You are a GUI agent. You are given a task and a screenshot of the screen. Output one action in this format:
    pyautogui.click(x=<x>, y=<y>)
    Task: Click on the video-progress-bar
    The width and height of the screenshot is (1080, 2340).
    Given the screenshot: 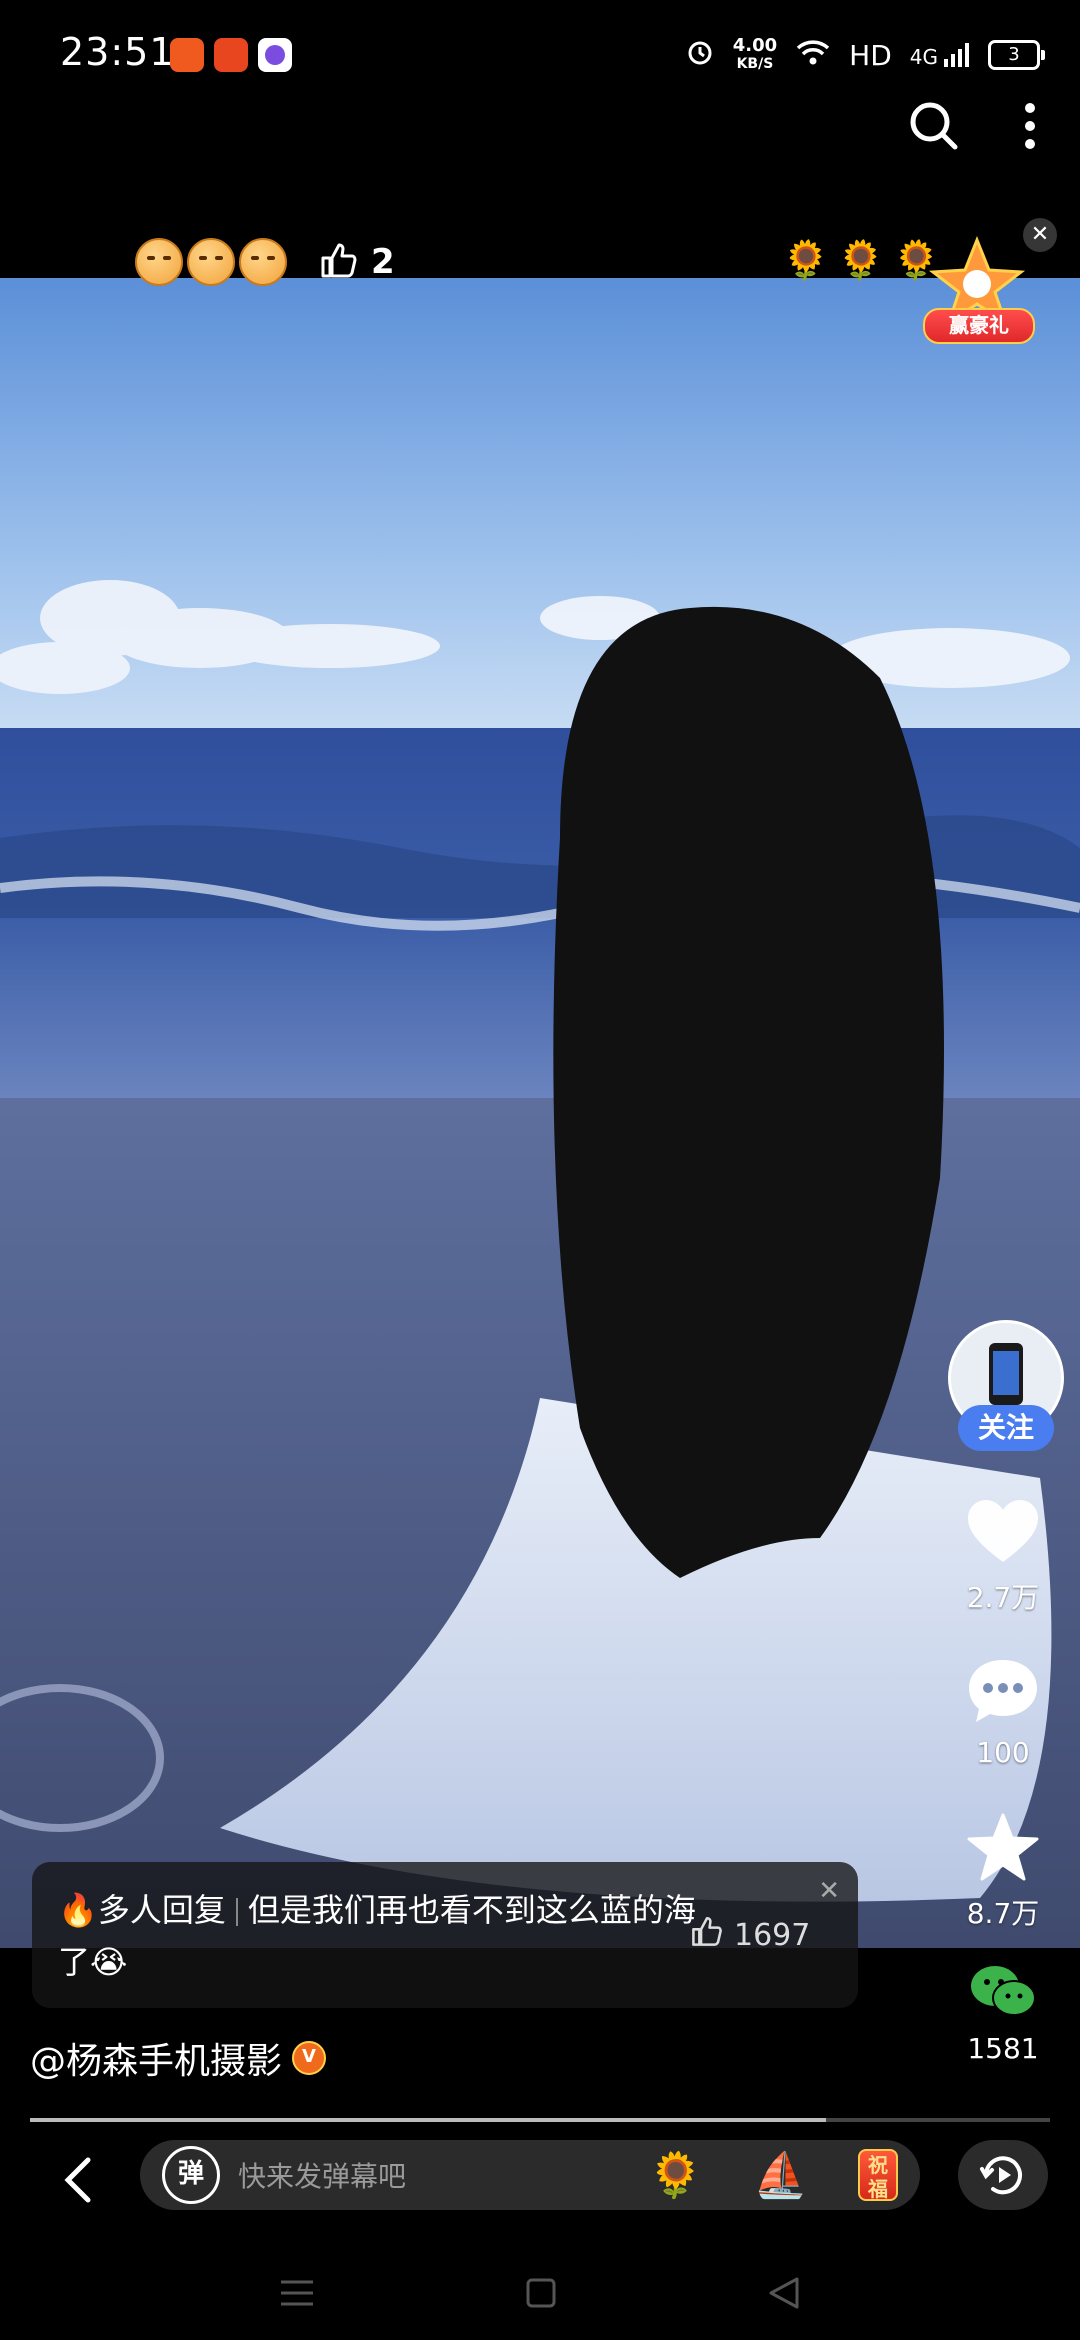 What is the action you would take?
    pyautogui.click(x=540, y=2120)
    